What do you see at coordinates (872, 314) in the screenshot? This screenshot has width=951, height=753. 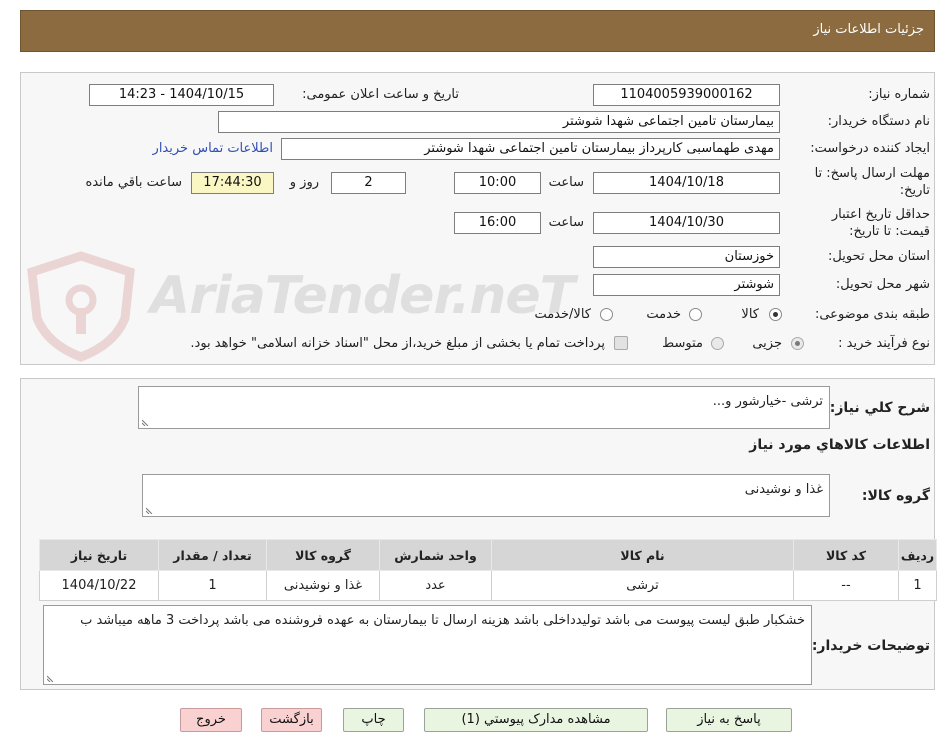 I see `category-label: طبقه بندی موضوعی:` at bounding box center [872, 314].